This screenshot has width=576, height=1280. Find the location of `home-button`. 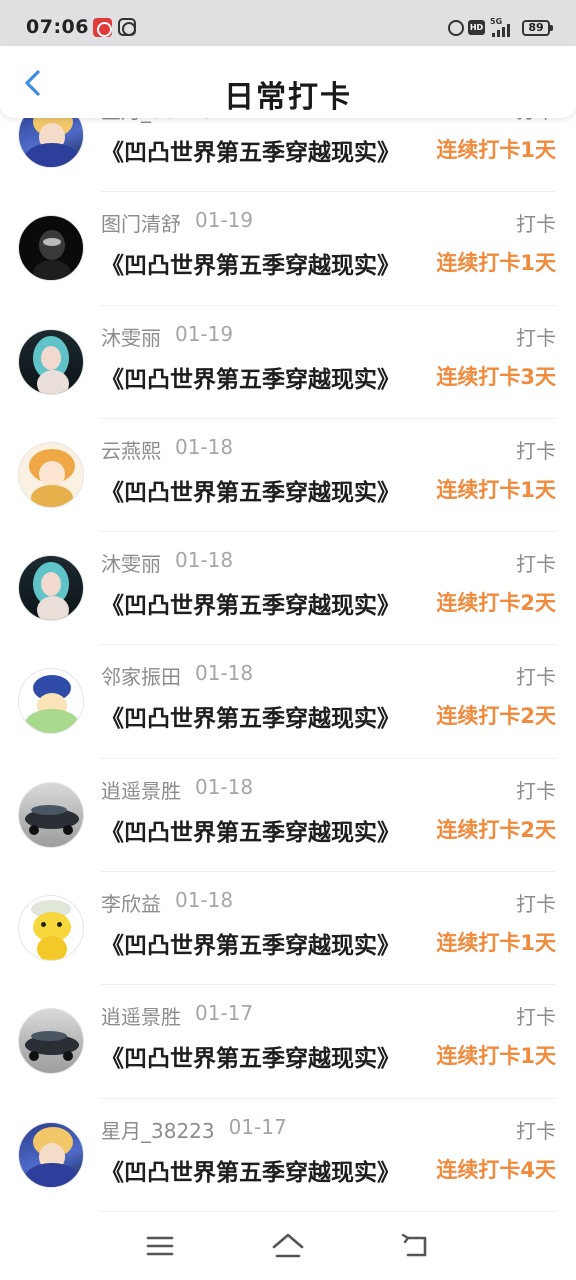

home-button is located at coordinates (288, 1246).